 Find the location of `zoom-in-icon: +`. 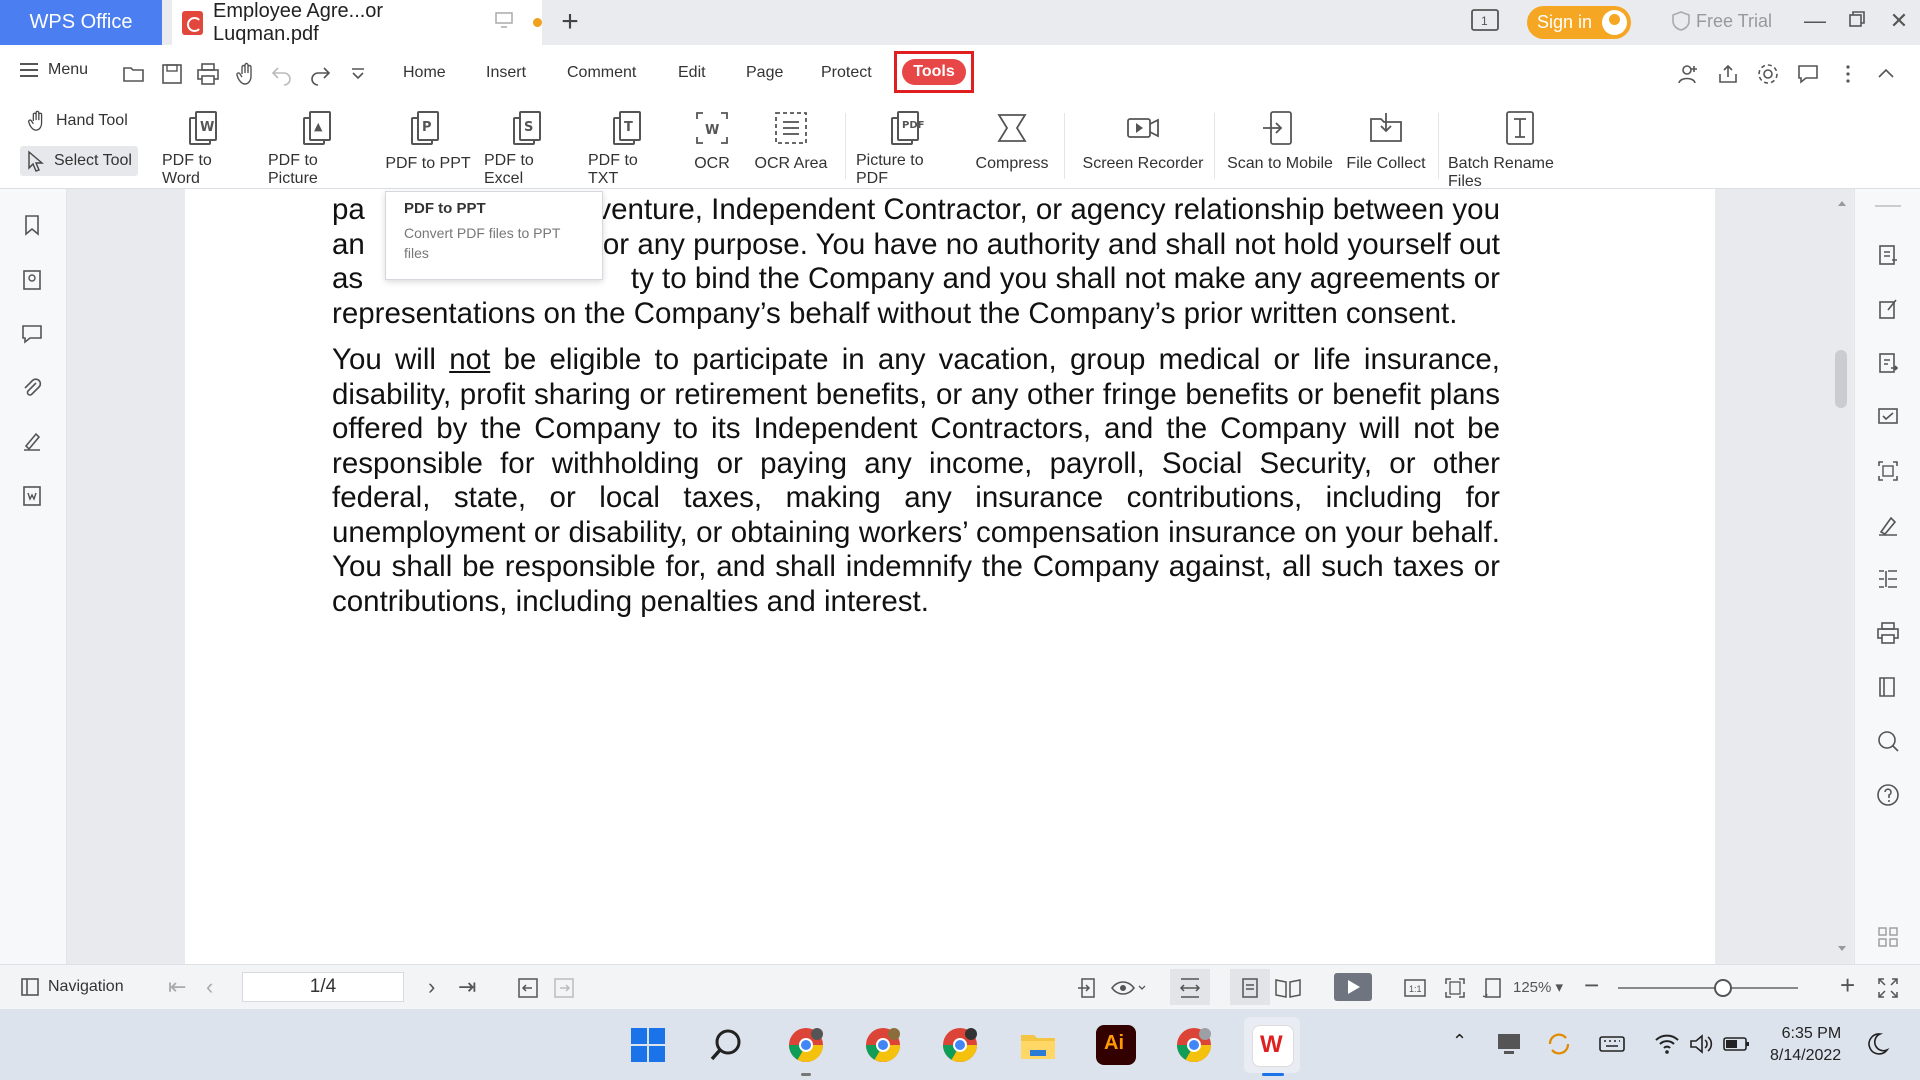

zoom-in-icon: + is located at coordinates (1847, 985).